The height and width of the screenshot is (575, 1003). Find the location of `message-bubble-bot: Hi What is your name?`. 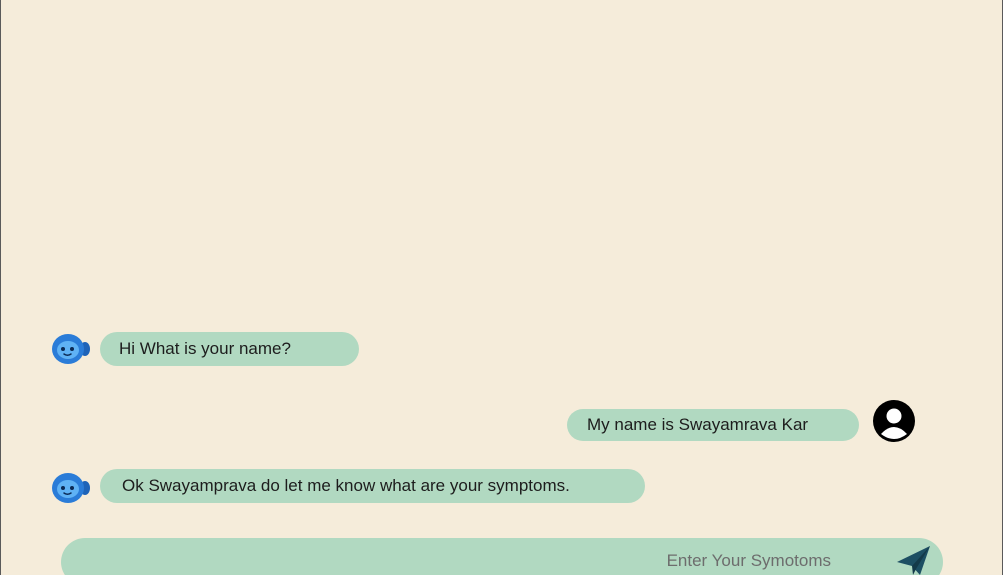

message-bubble-bot: Hi What is your name? is located at coordinates (229, 349).